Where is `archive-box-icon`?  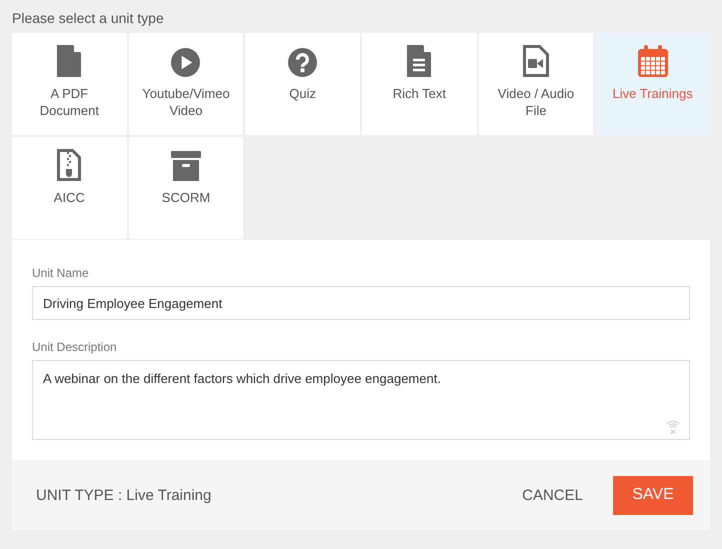
archive-box-icon is located at coordinates (185, 166).